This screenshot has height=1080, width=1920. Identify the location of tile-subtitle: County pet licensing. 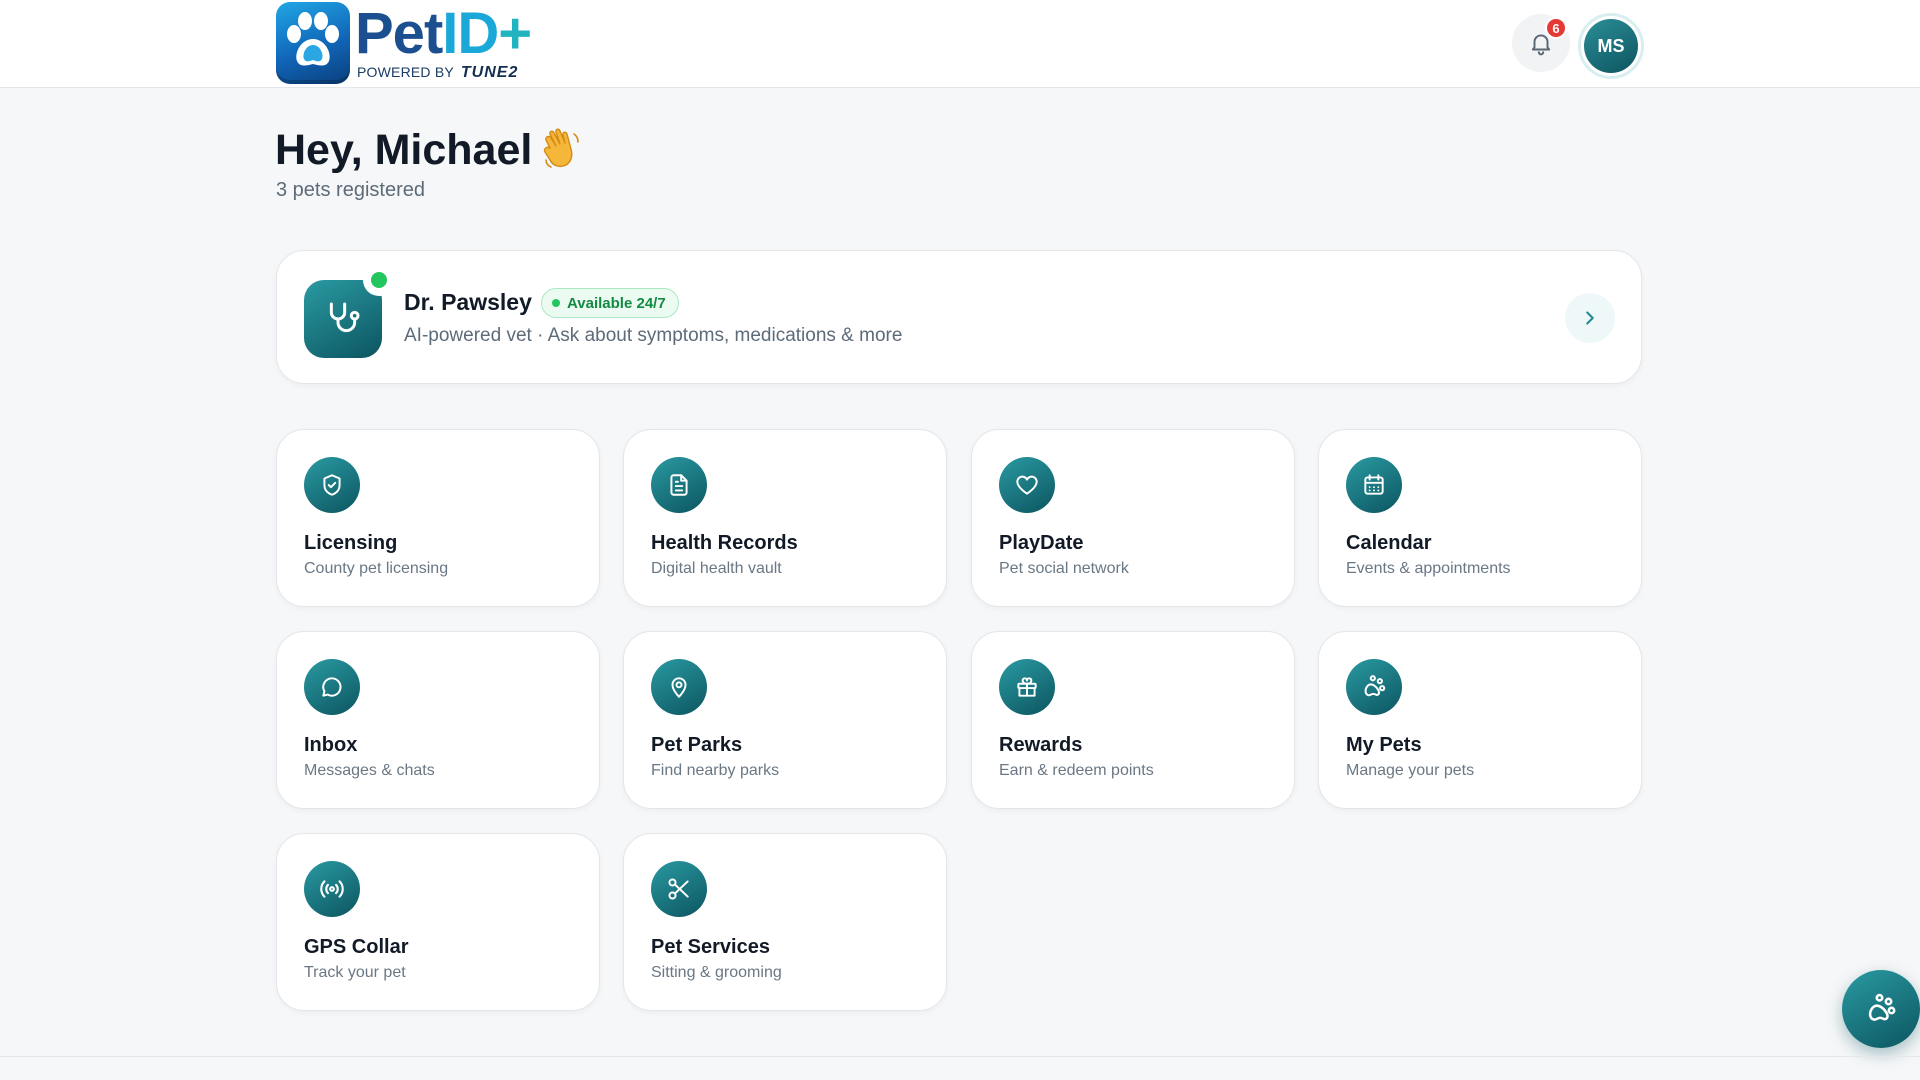
(376, 568).